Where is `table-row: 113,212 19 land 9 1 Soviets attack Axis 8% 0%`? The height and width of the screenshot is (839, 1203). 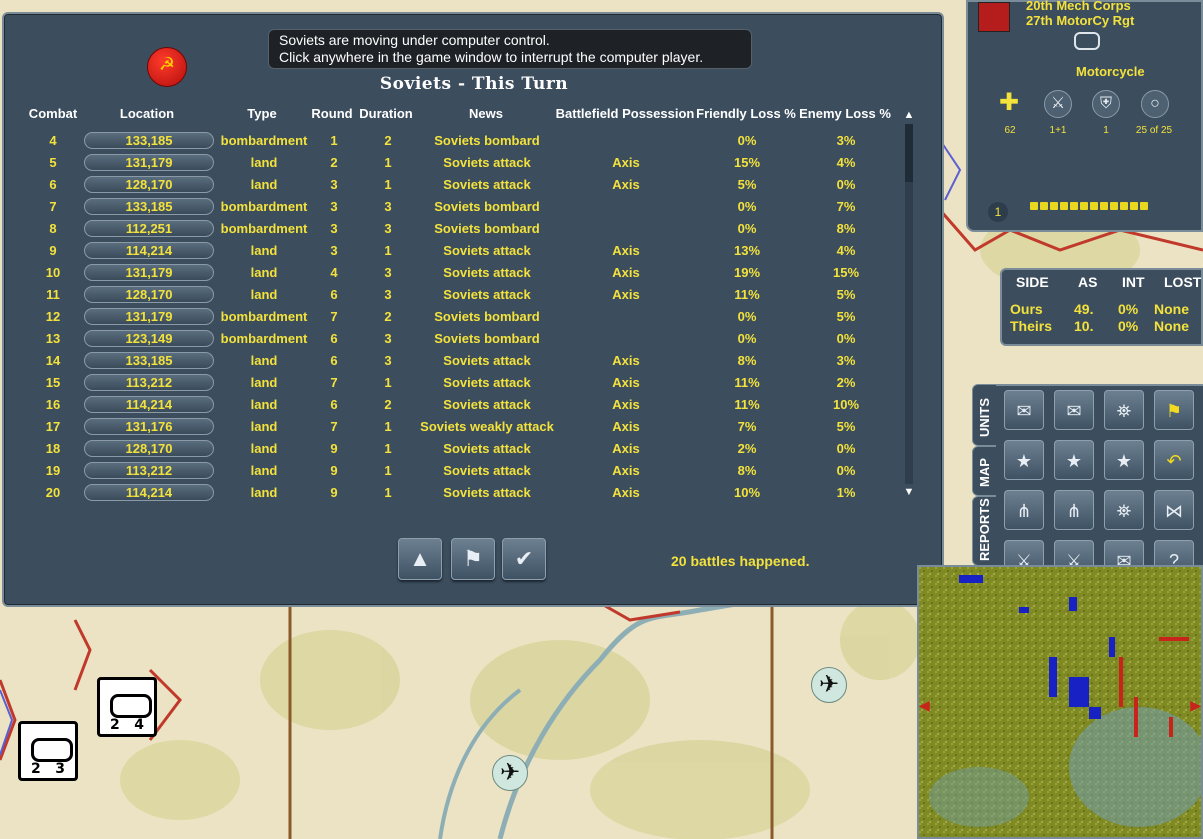 table-row: 113,212 19 land 9 1 Soviets attack Axis 8% 0% is located at coordinates (454, 472).